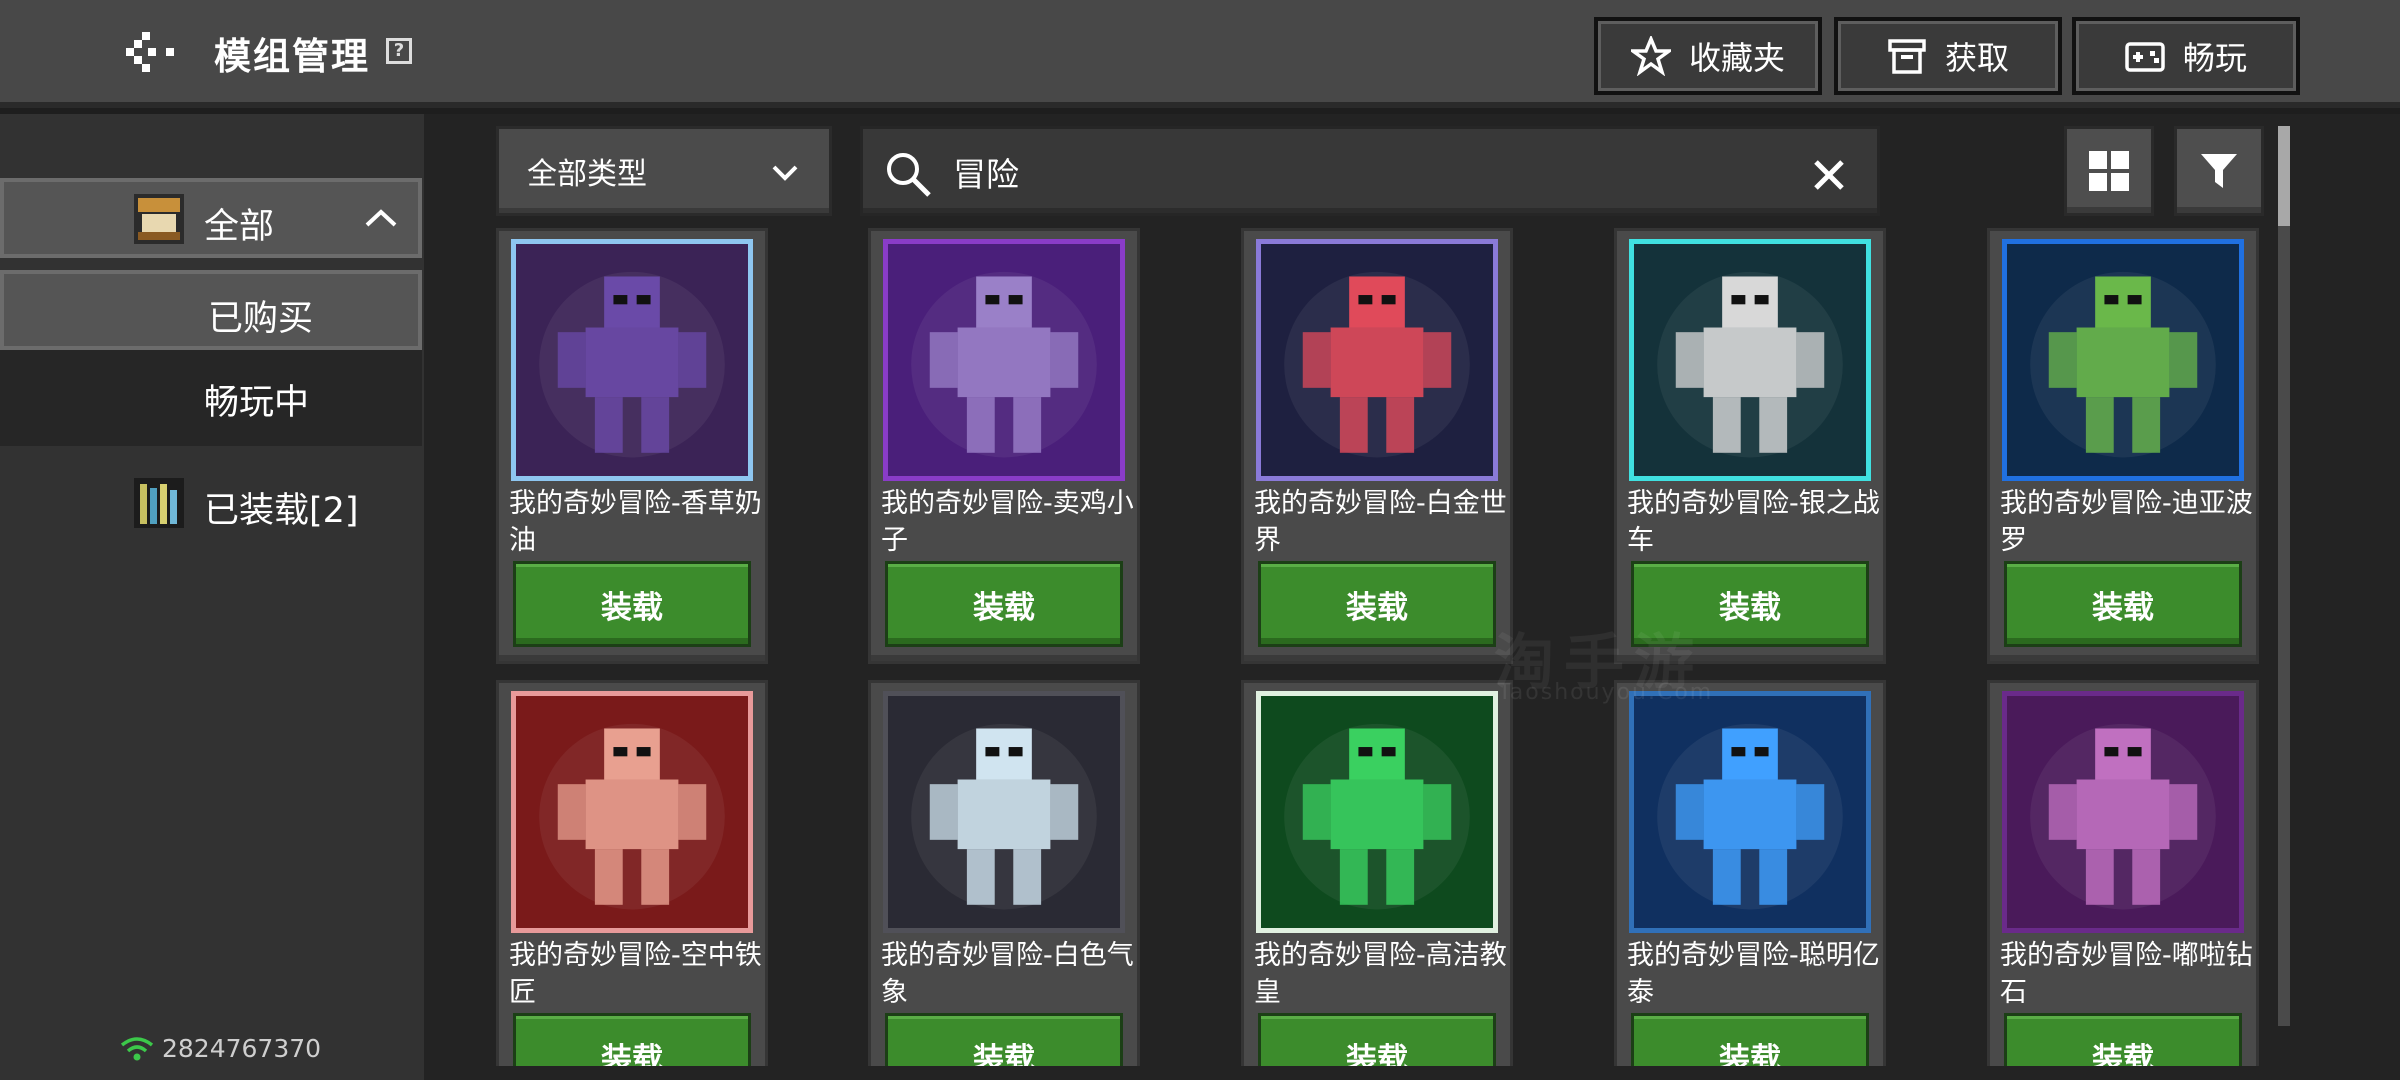  What do you see at coordinates (587, 174) in the screenshot?
I see `type-select-value: 全部类型` at bounding box center [587, 174].